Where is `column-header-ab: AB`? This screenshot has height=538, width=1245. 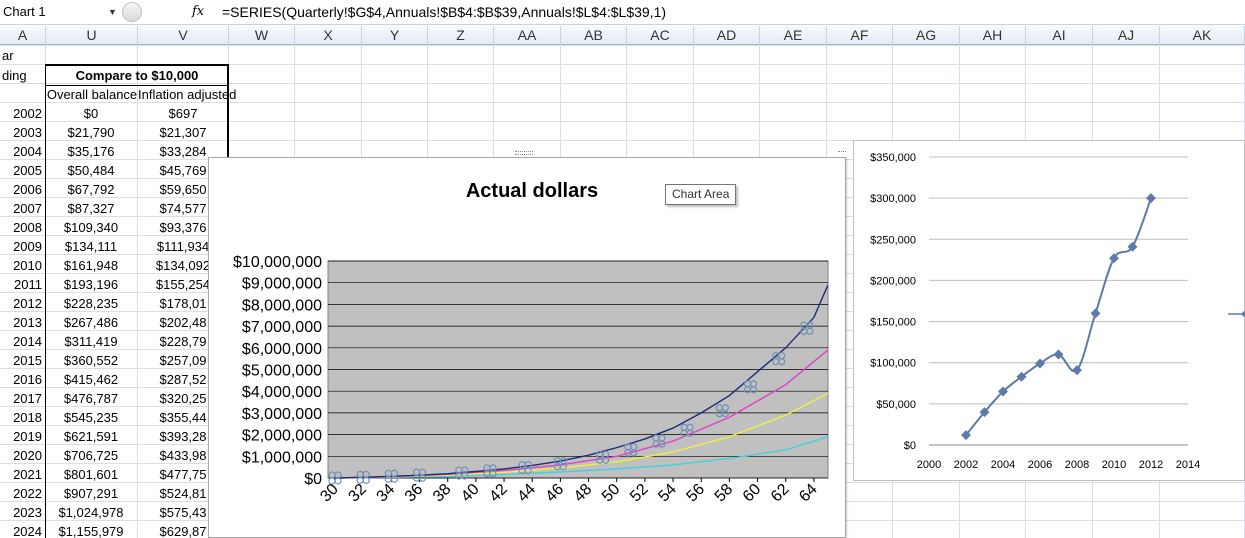
column-header-ab: AB is located at coordinates (594, 35).